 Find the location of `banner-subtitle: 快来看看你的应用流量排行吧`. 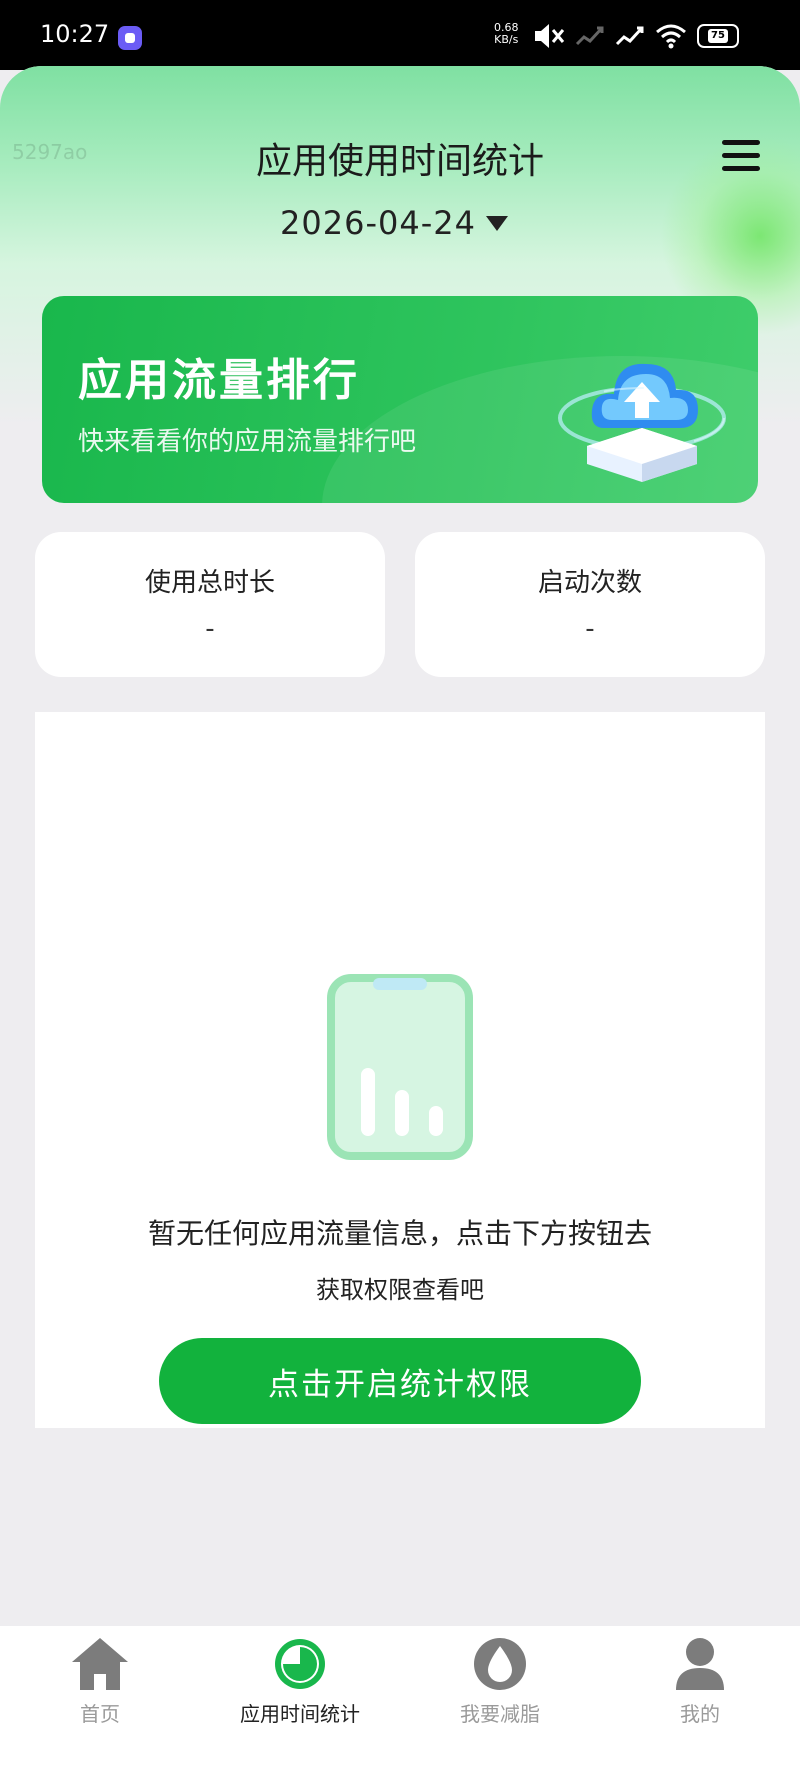

banner-subtitle: 快来看看你的应用流量排行吧 is located at coordinates (247, 442).